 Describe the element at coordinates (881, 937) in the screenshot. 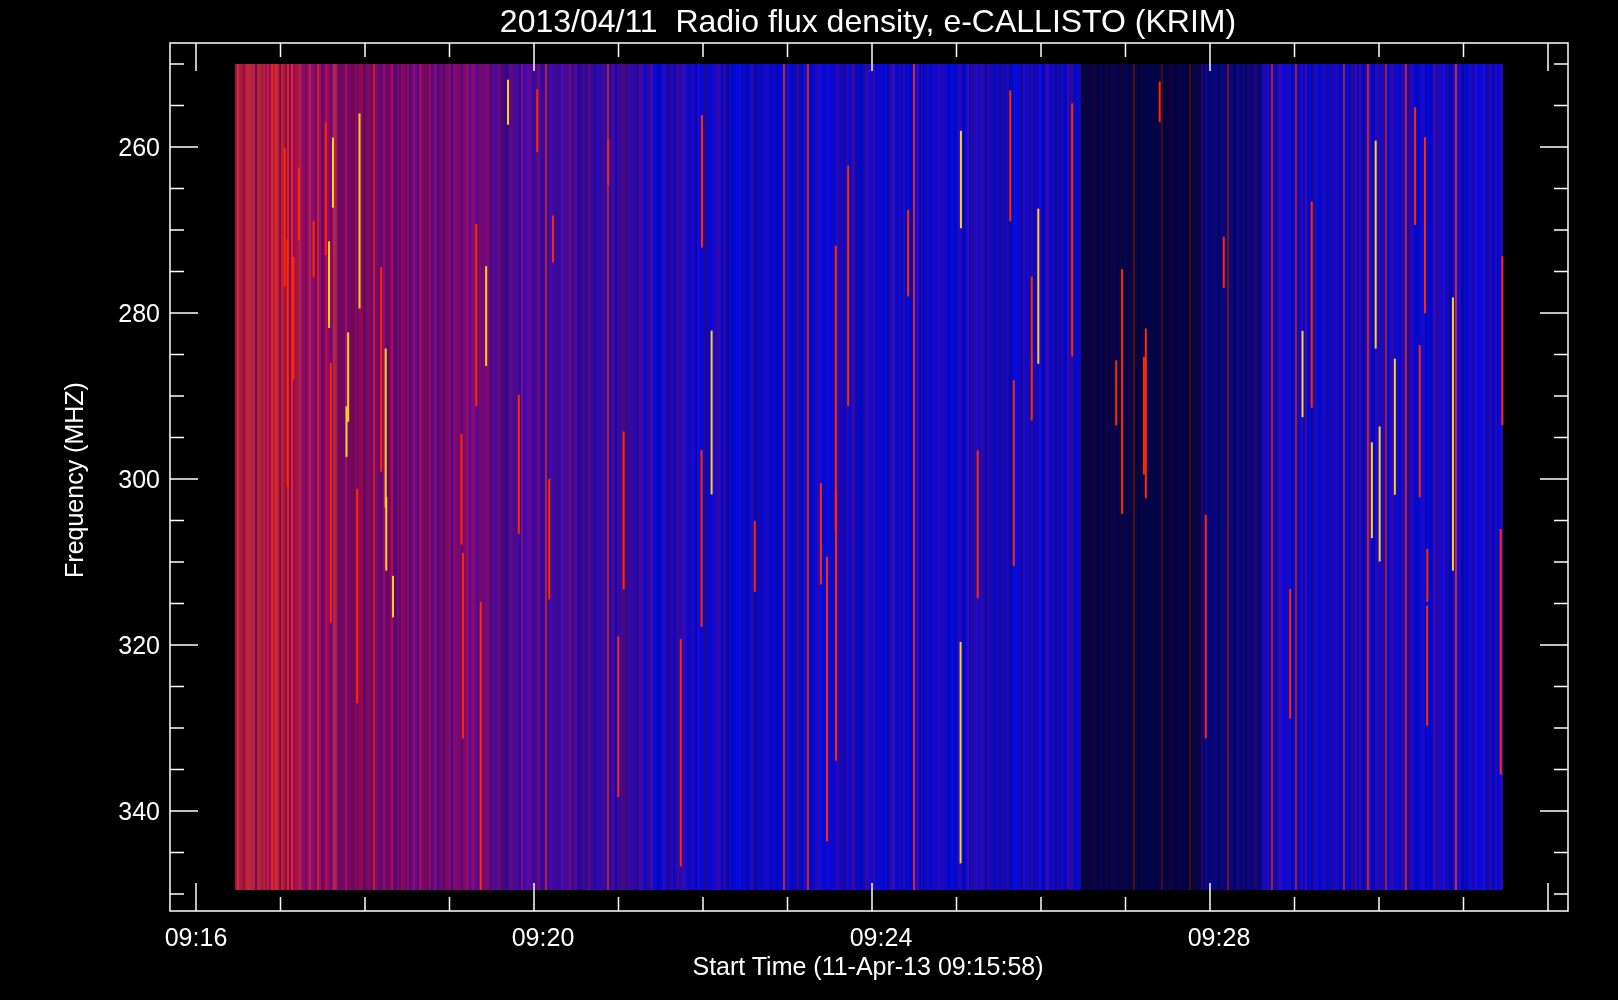

I see `tick-label: 09:24` at that location.